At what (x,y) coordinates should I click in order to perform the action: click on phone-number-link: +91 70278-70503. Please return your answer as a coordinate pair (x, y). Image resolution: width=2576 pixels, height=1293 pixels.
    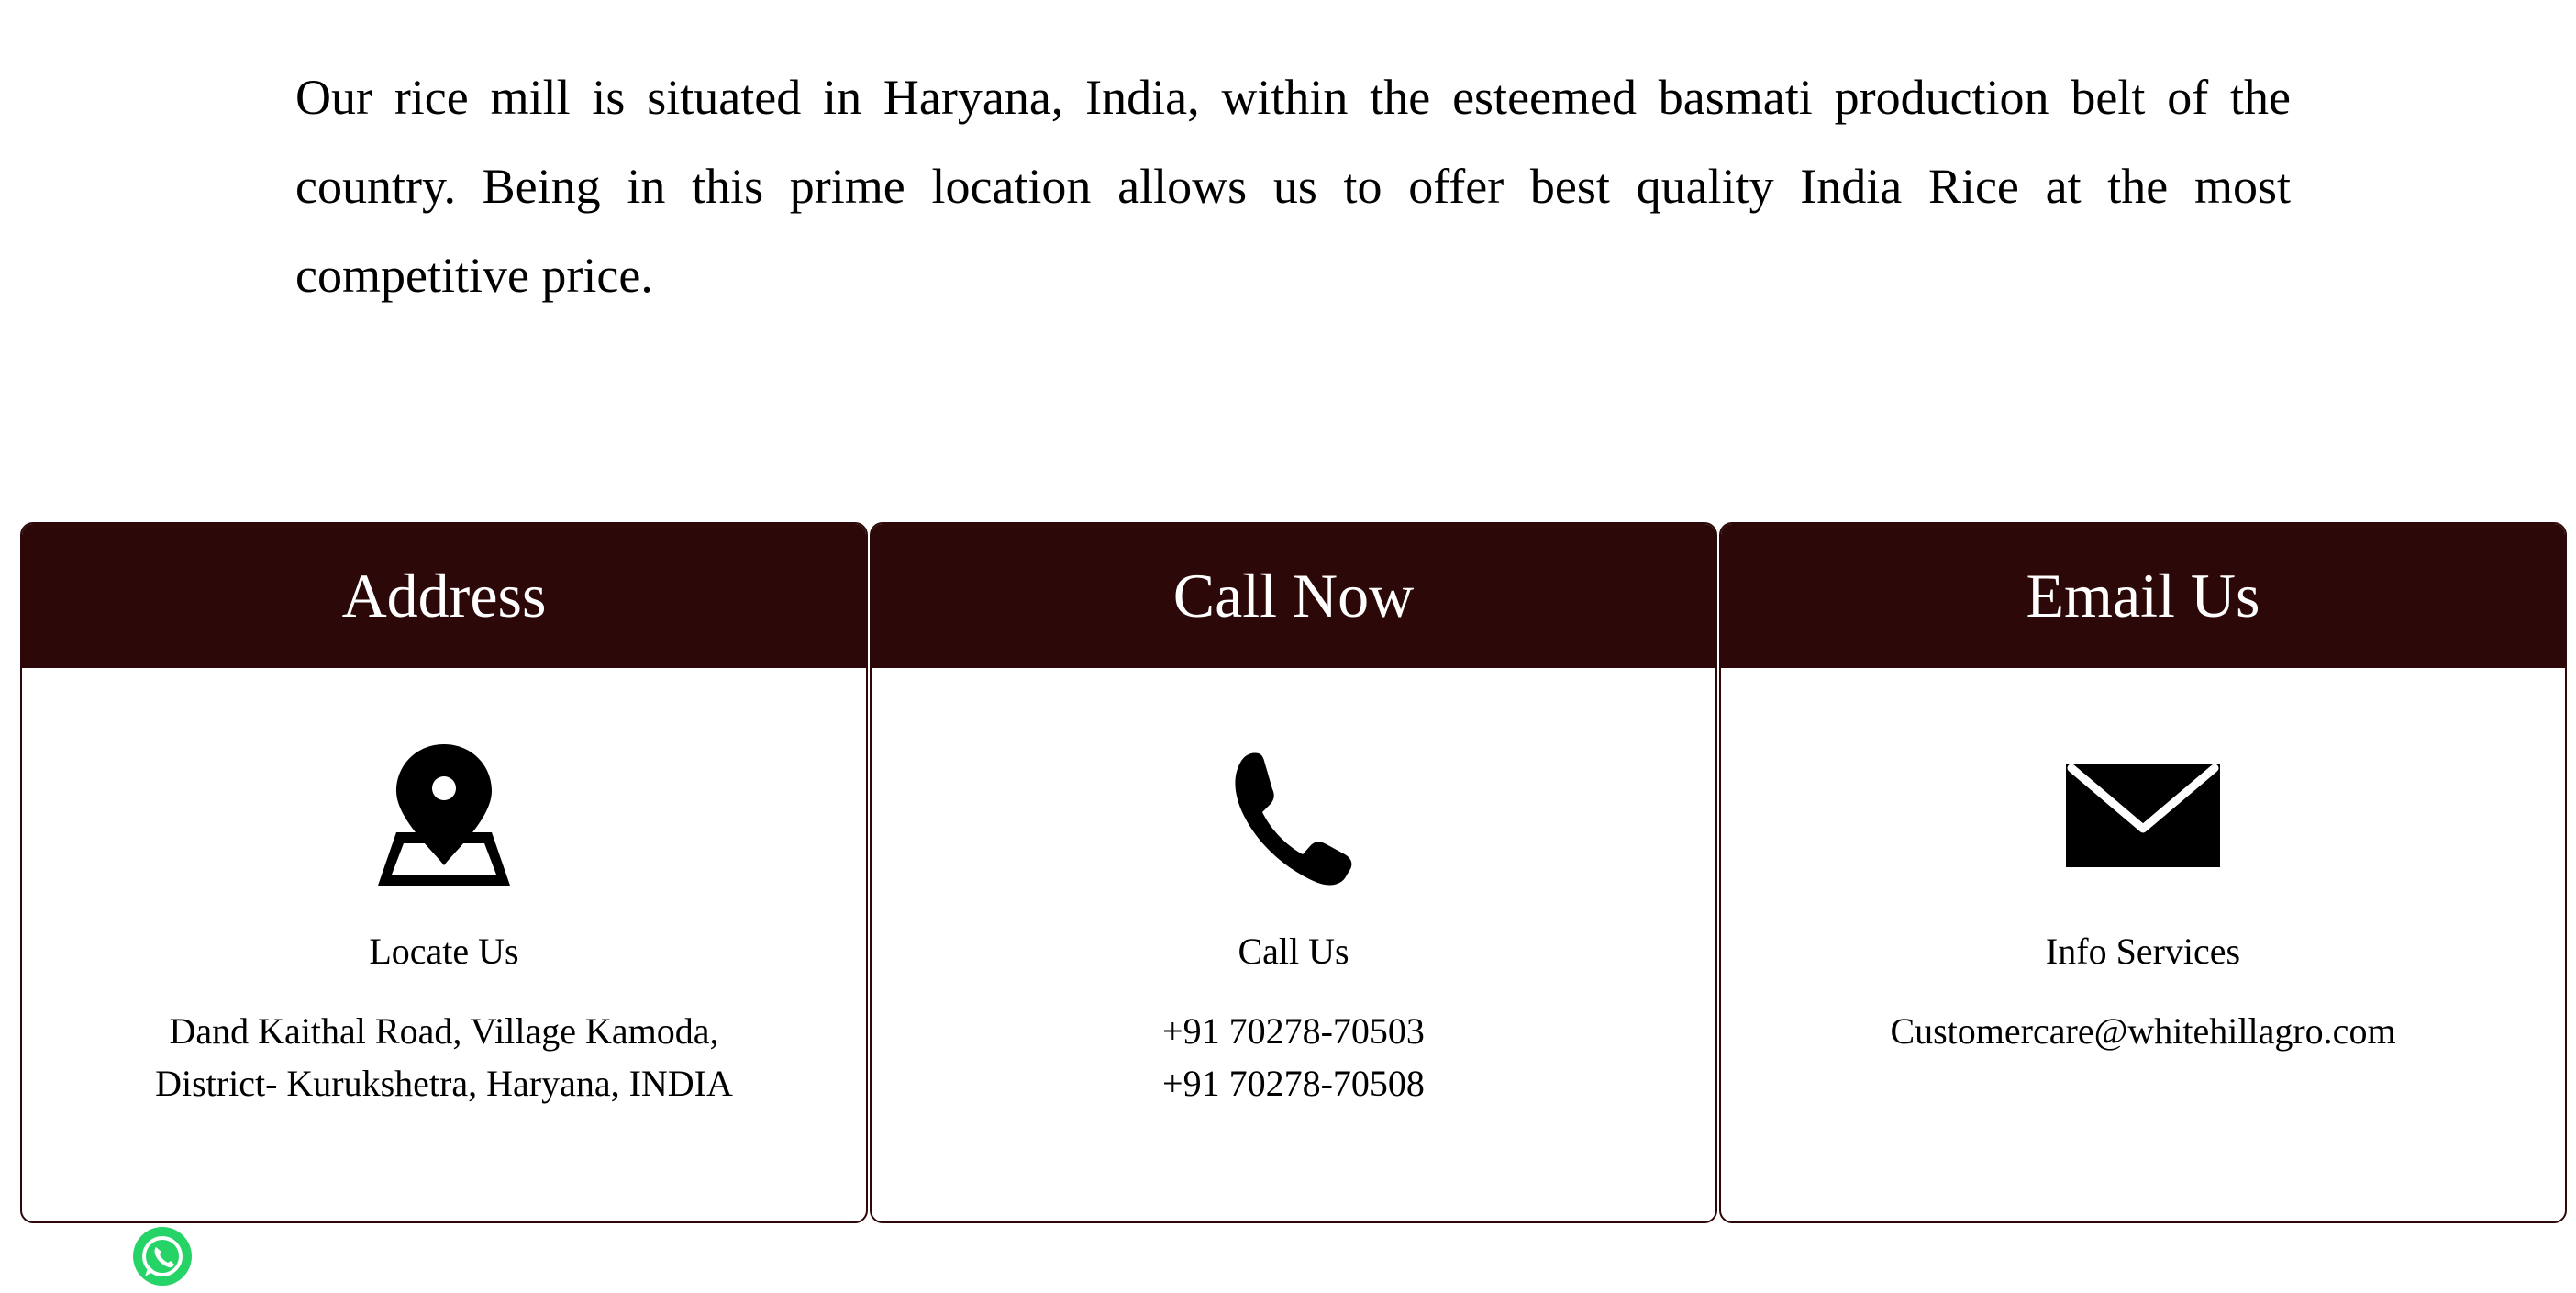
    Looking at the image, I should click on (1293, 1031).